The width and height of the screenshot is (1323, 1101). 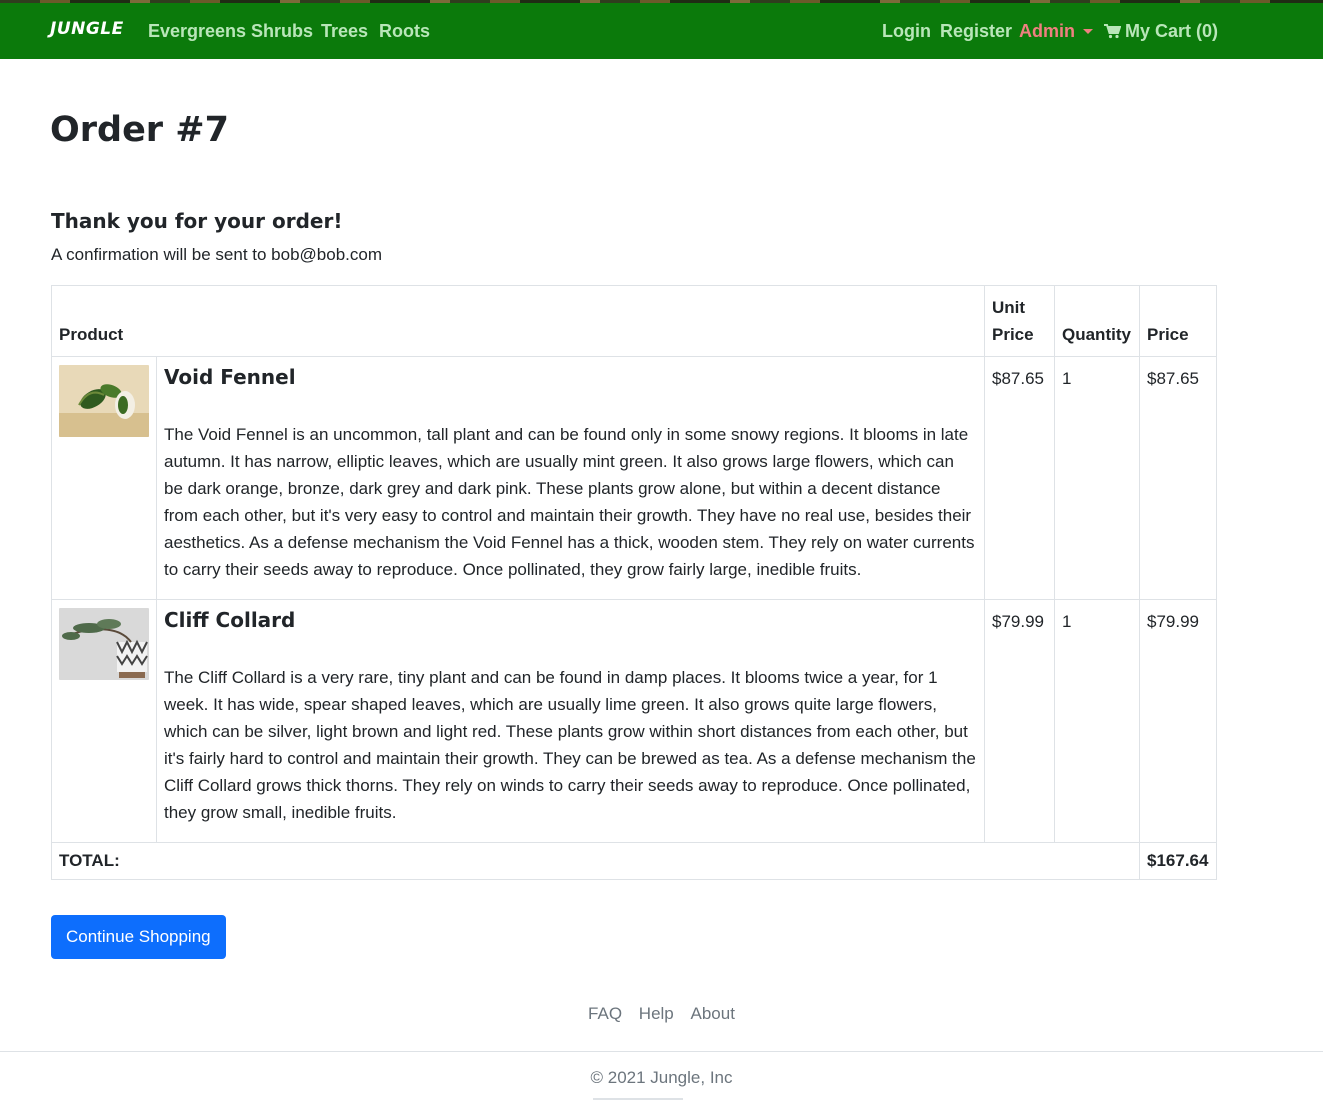 What do you see at coordinates (1178, 721) in the screenshot?
I see `line-price: $79.99` at bounding box center [1178, 721].